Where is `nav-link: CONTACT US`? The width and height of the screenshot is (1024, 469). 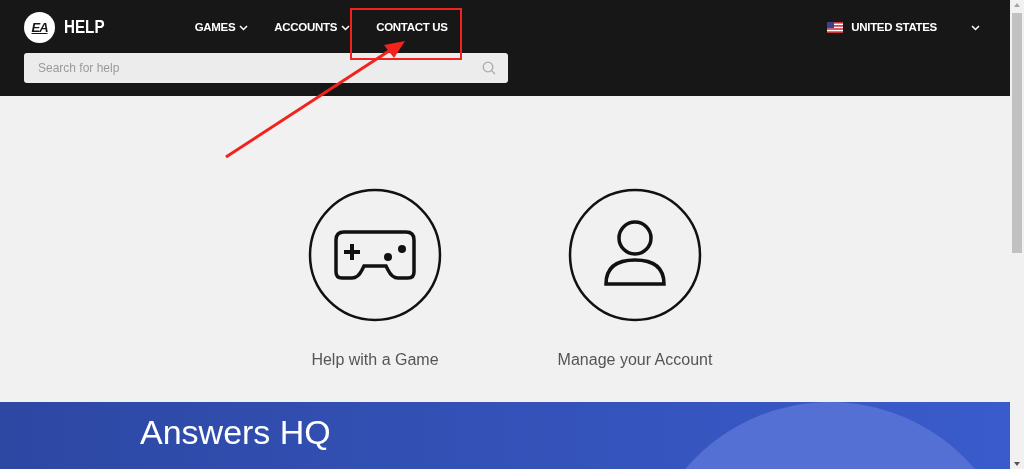 nav-link: CONTACT US is located at coordinates (412, 27).